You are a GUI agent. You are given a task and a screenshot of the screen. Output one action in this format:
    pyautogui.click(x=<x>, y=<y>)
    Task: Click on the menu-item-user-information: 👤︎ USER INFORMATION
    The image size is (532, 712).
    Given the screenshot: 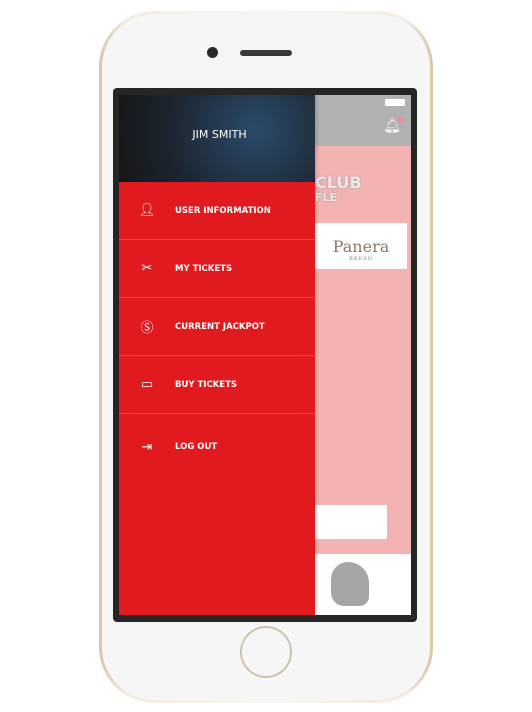 What is the action you would take?
    pyautogui.click(x=217, y=211)
    